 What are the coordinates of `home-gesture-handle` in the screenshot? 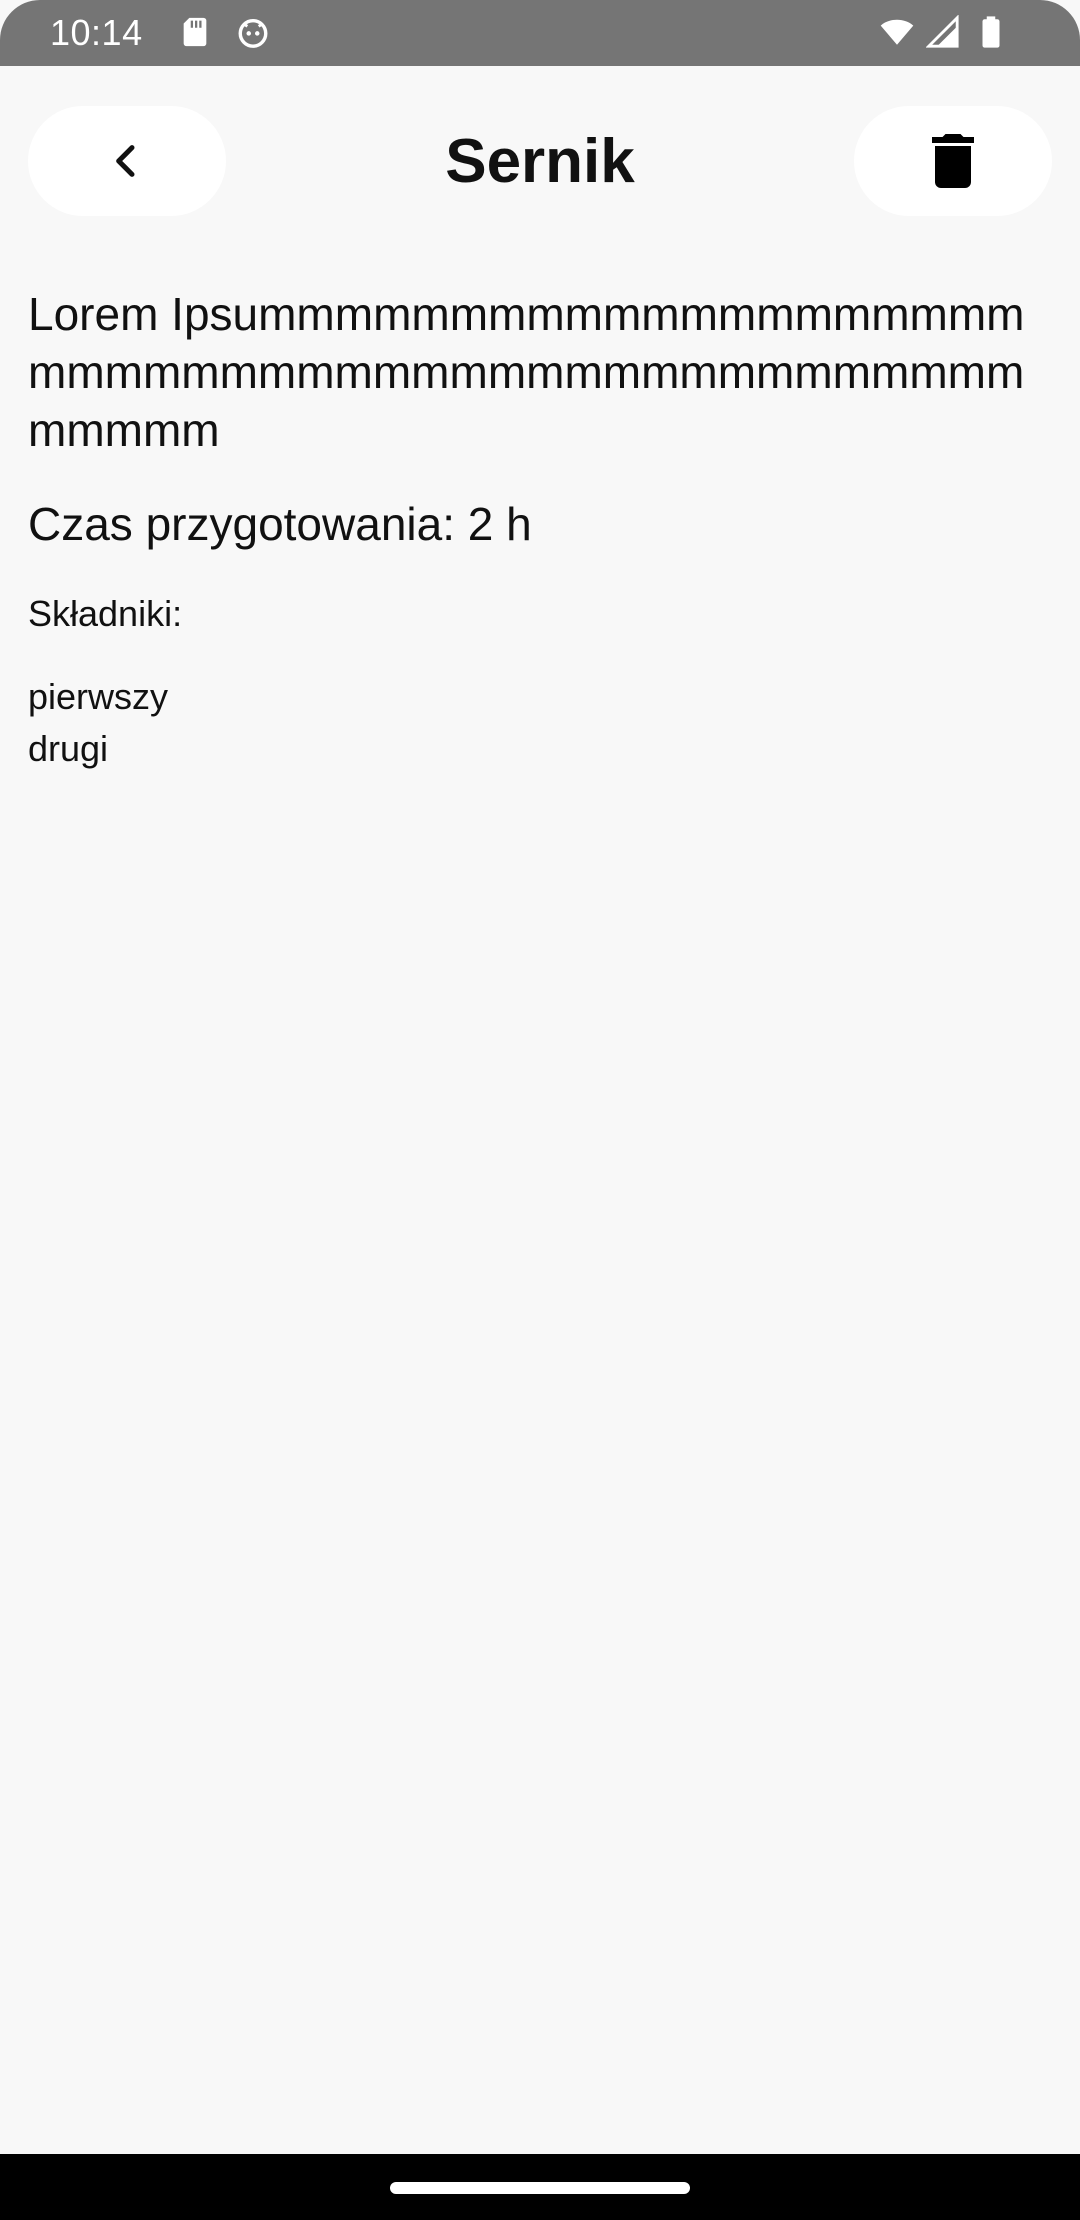 It's located at (540, 2188).